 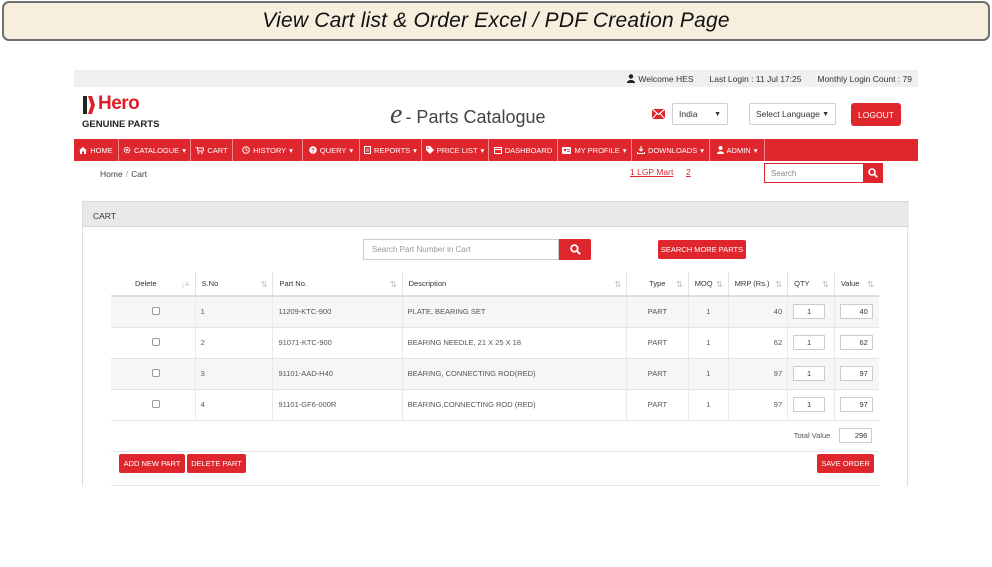 I want to click on total-label: Total Value, so click(x=811, y=436).